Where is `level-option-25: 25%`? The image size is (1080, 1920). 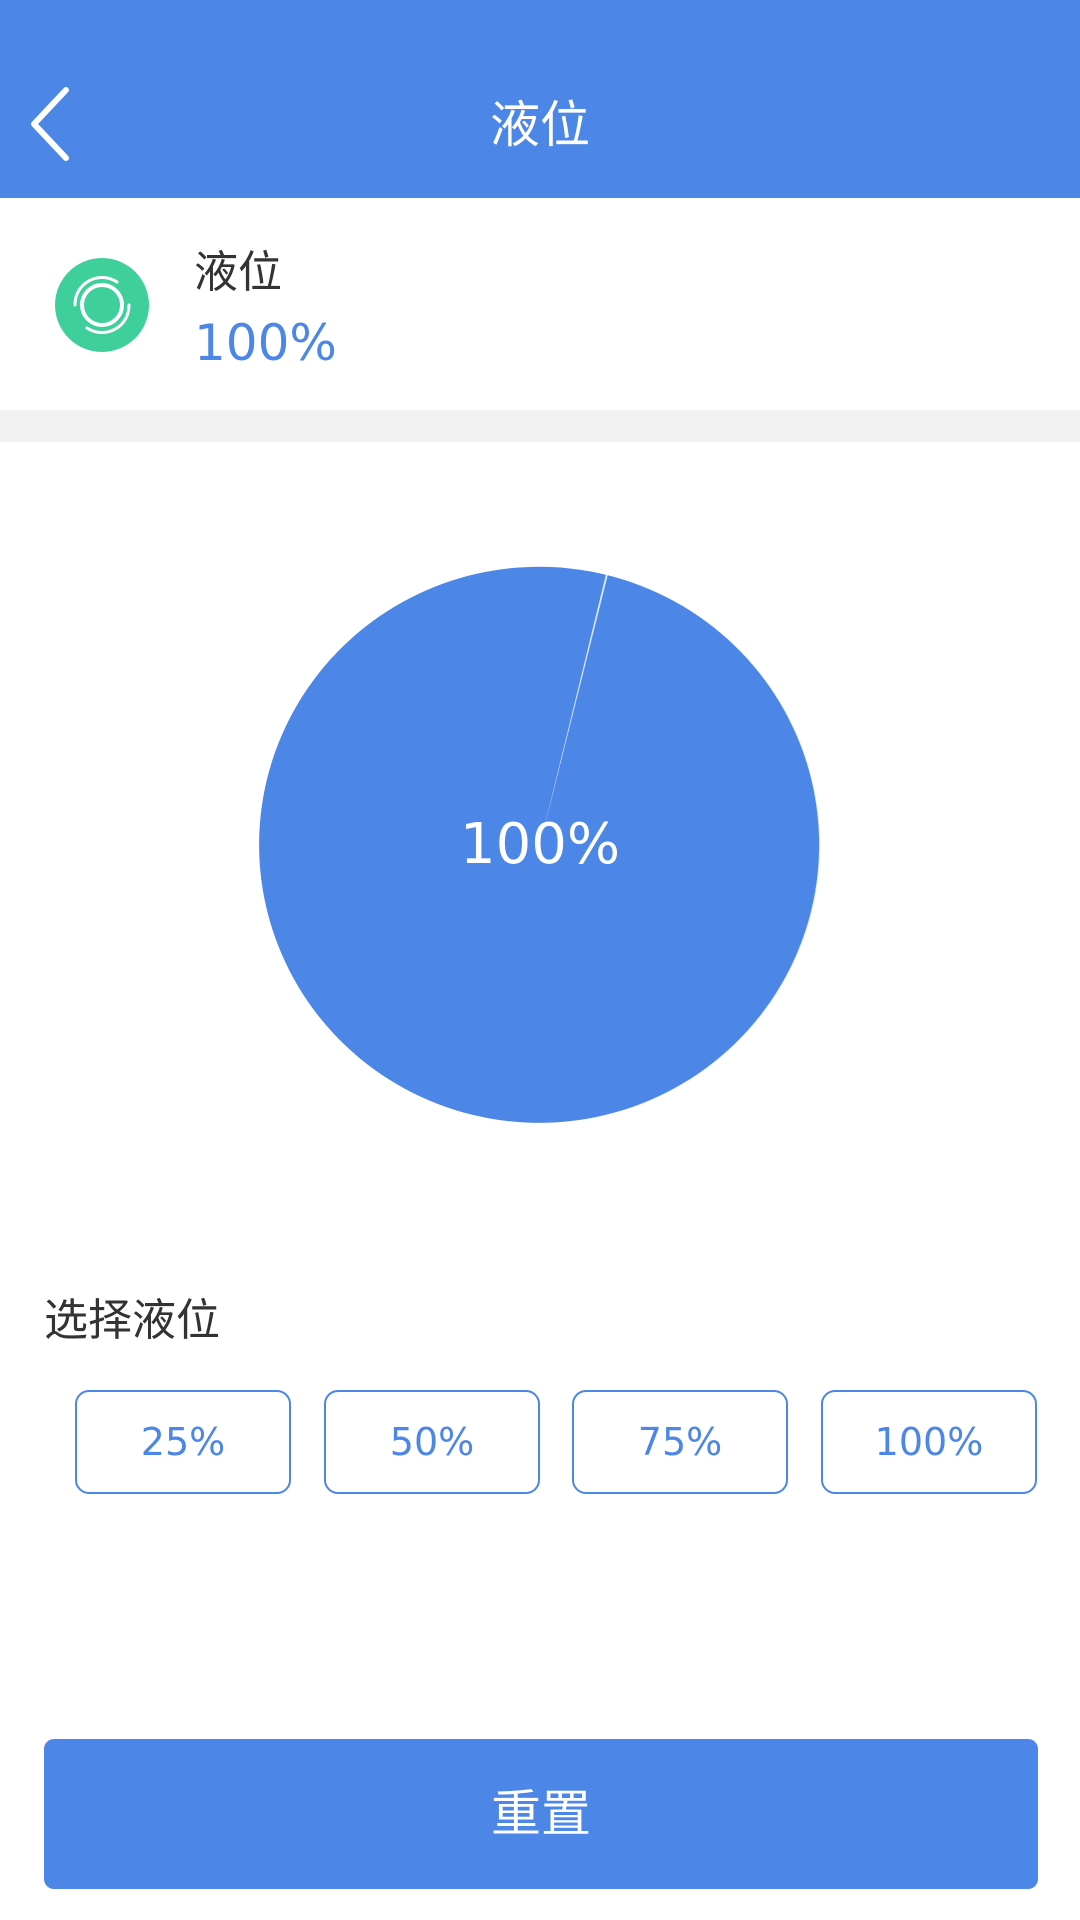
level-option-25: 25% is located at coordinates (183, 1442).